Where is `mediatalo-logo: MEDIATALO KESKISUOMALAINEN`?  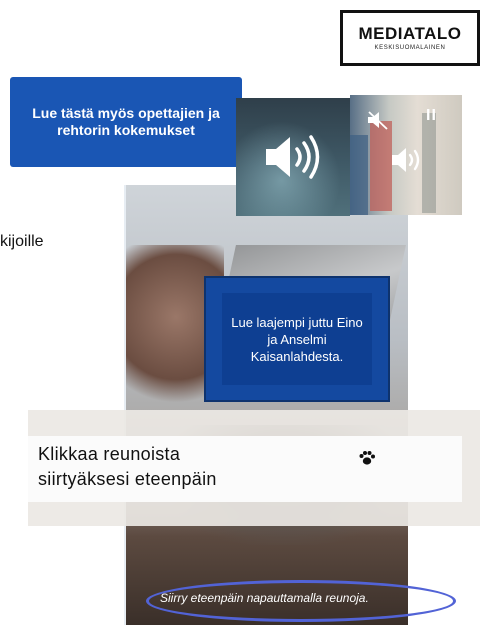
mediatalo-logo: MEDIATALO KESKISUOMALAINEN is located at coordinates (410, 38).